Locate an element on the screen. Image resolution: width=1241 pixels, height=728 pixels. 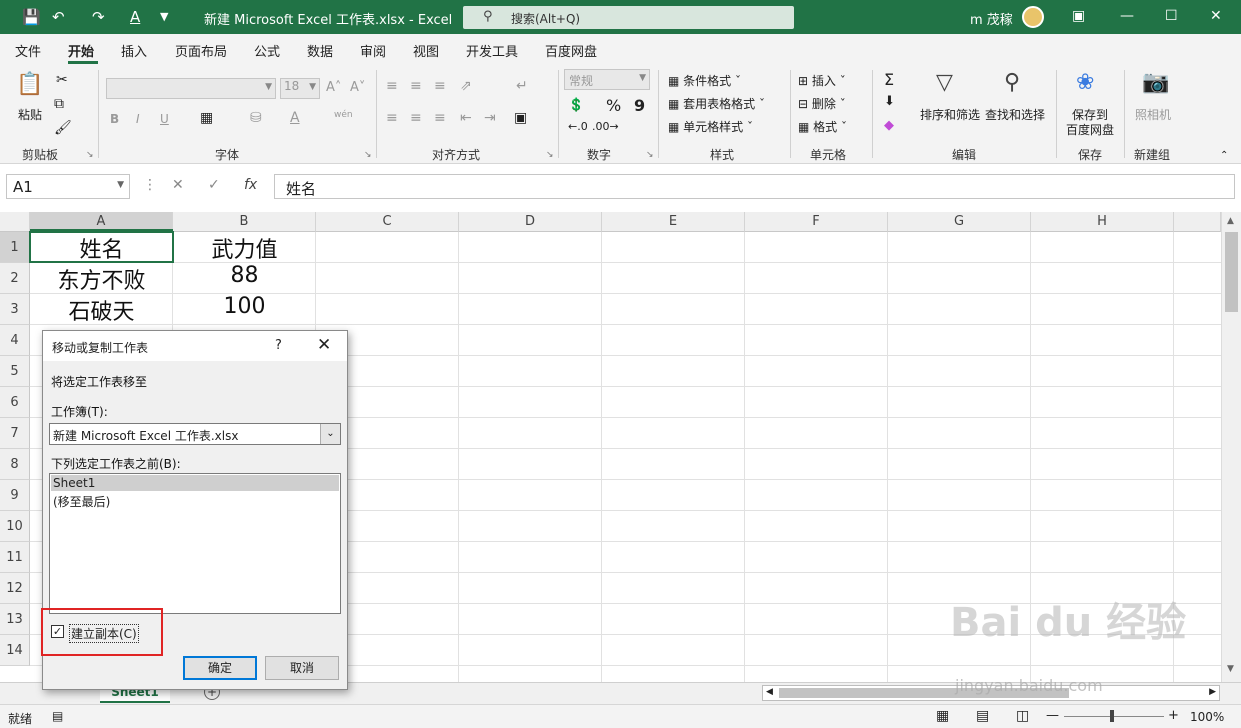
column-header-f: F is located at coordinates (816, 222).